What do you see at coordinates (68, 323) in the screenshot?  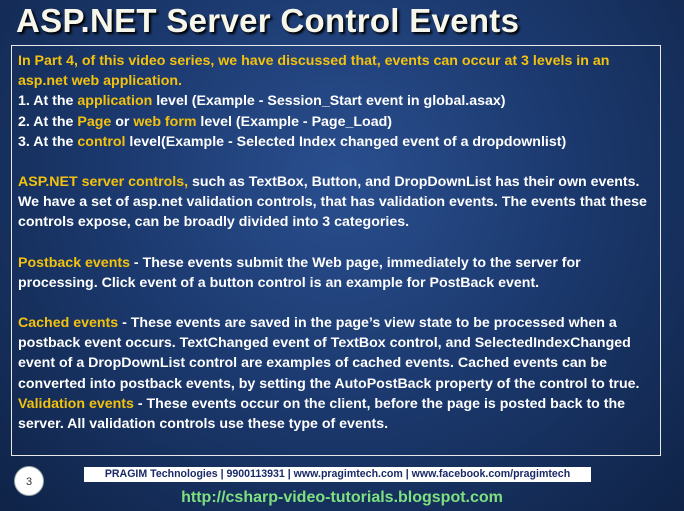 I see `cached-heading: Cached events` at bounding box center [68, 323].